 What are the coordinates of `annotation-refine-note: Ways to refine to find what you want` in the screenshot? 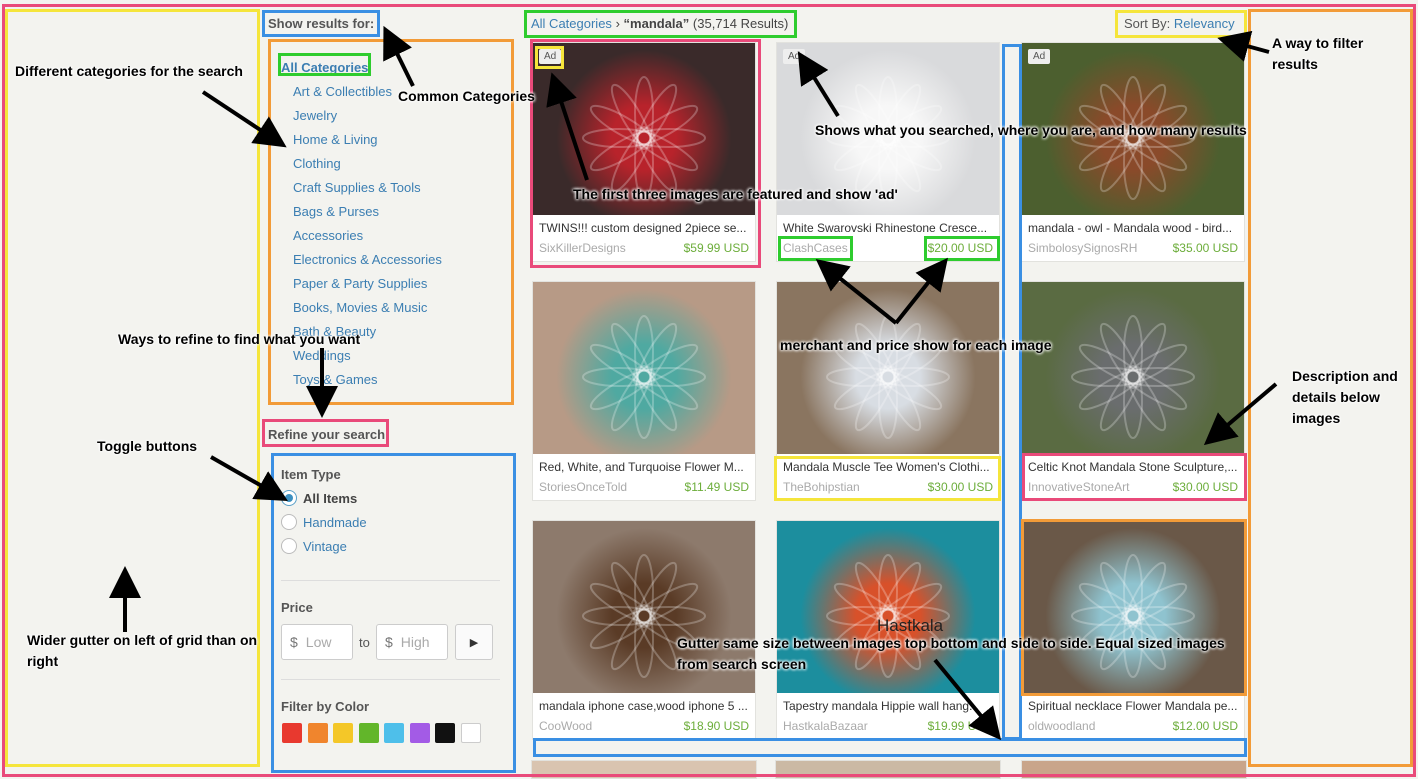 It's located at (239, 339).